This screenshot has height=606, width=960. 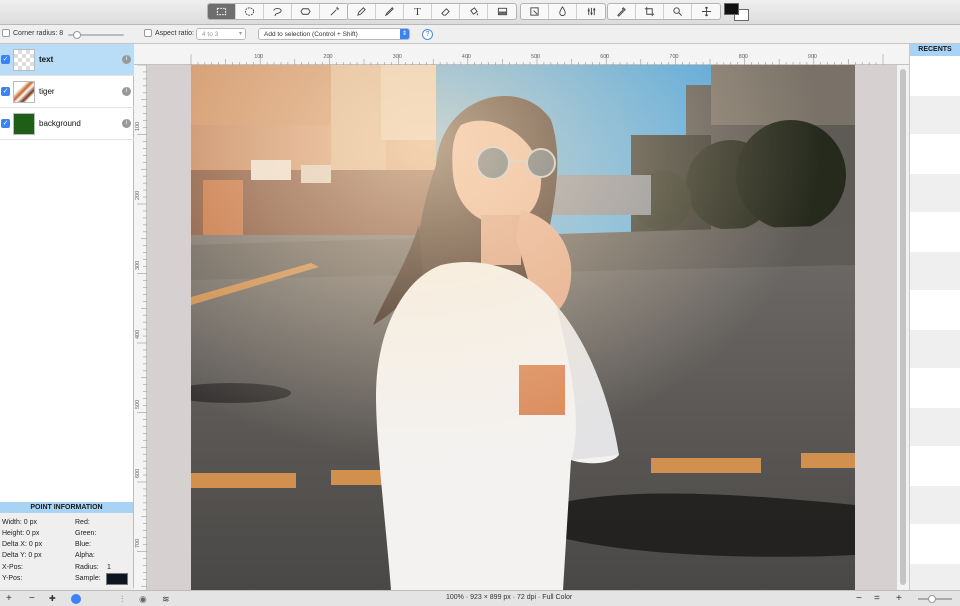 I want to click on add-layer-button: +, so click(x=9, y=599).